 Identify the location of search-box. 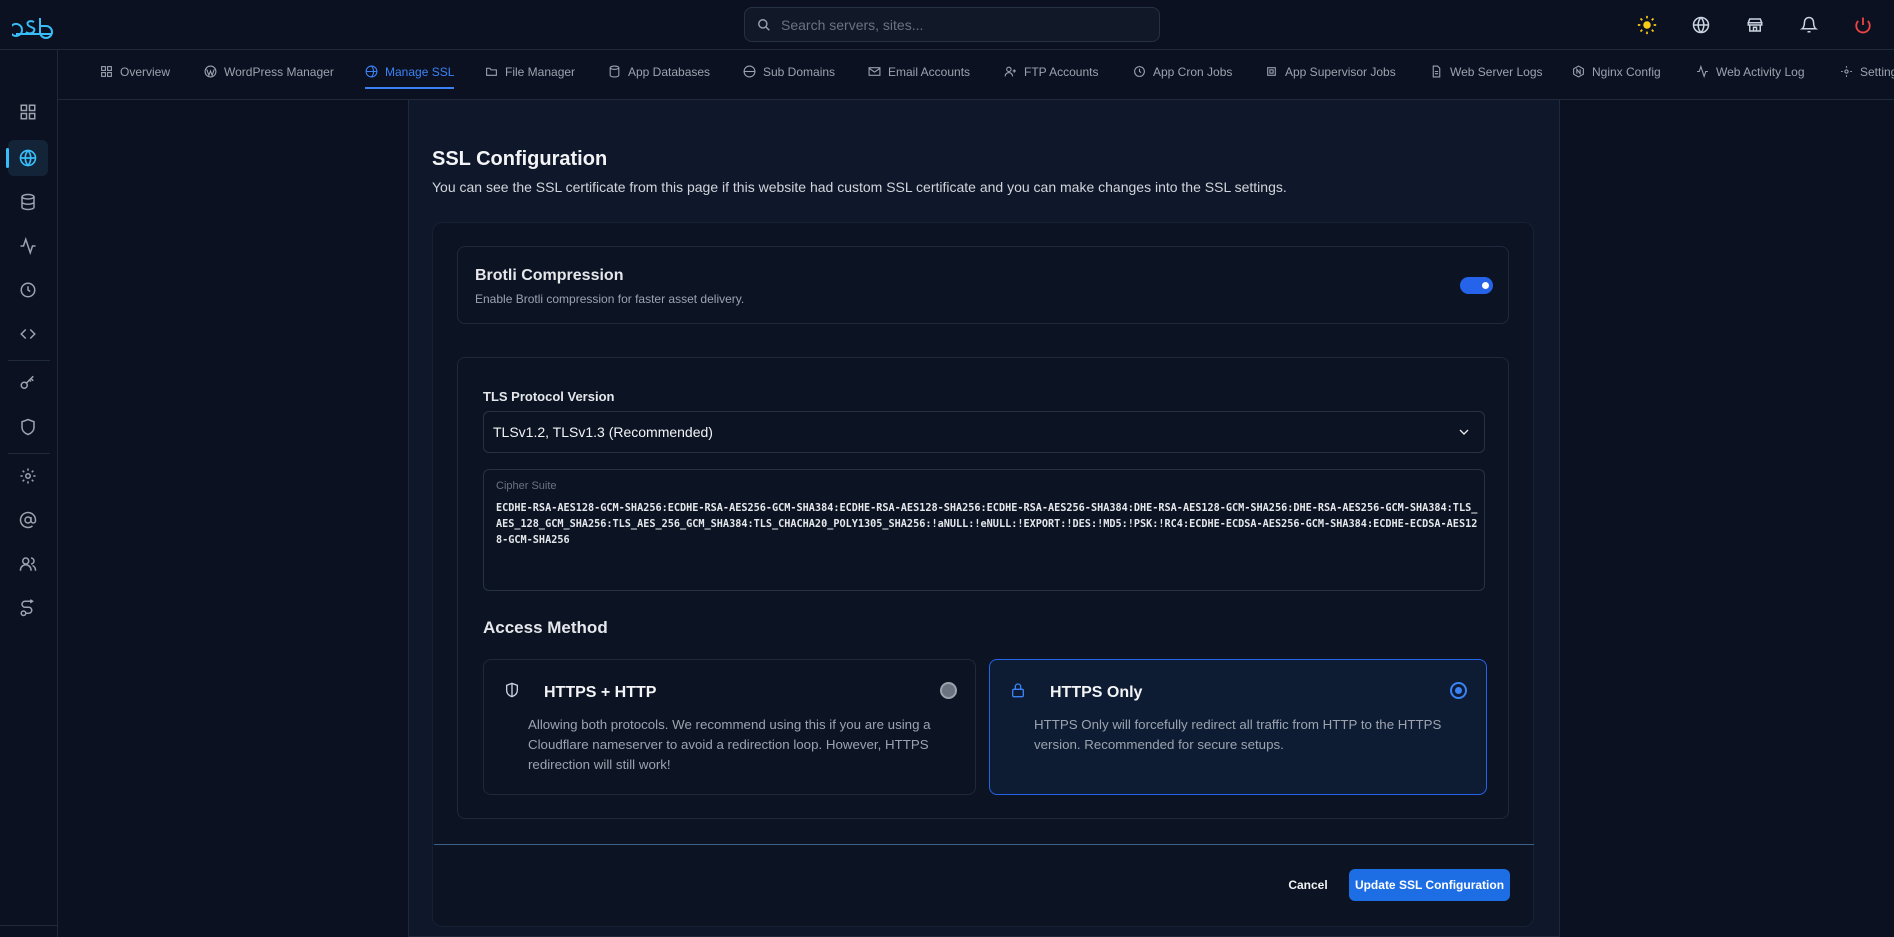
(952, 24).